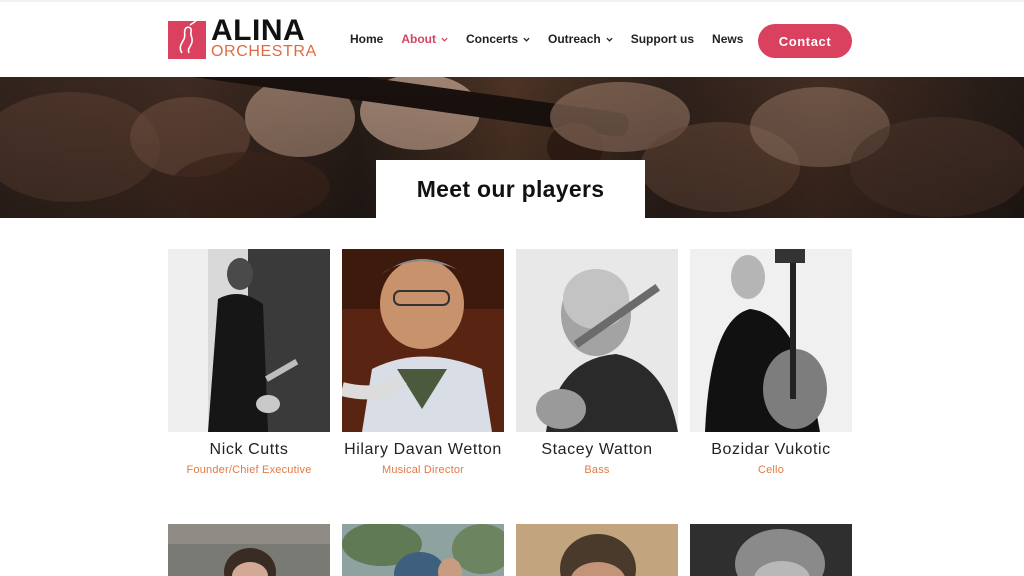 The width and height of the screenshot is (1024, 576). Describe the element at coordinates (187, 40) in the screenshot. I see `violin-logo-icon` at that location.